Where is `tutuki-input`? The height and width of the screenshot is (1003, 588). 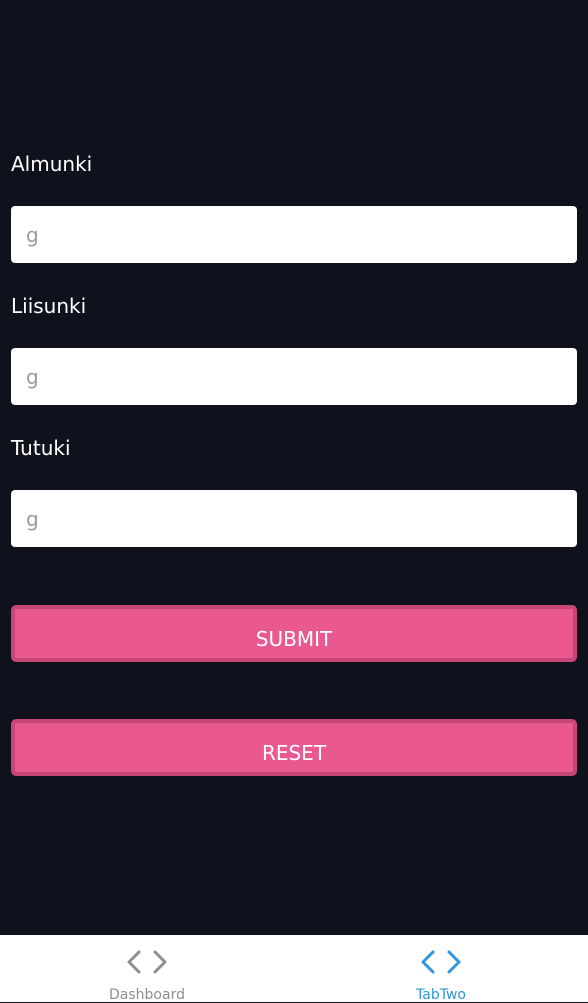
tutuki-input is located at coordinates (294, 518).